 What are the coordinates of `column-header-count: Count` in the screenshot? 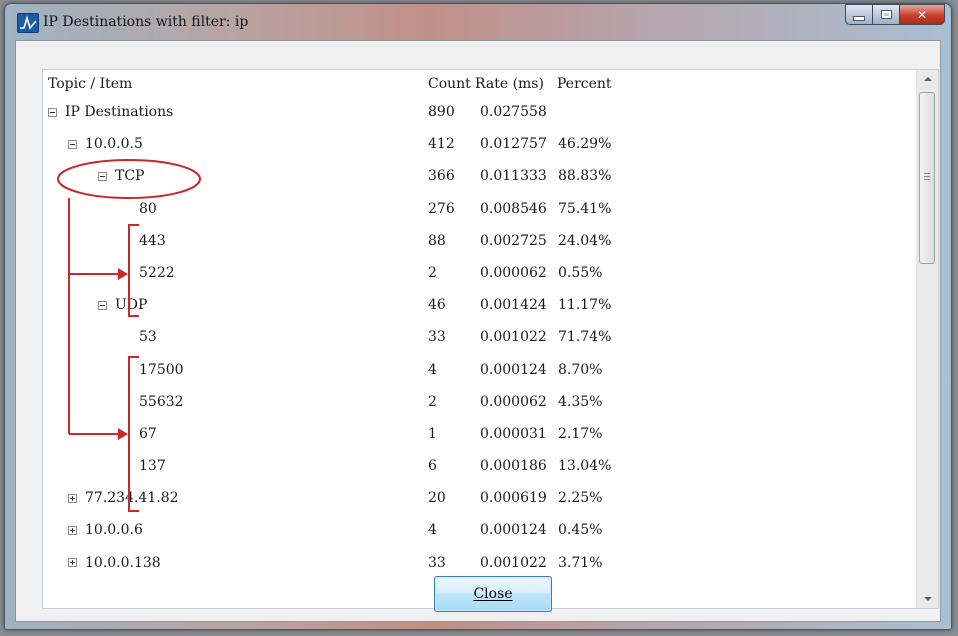 It's located at (449, 84).